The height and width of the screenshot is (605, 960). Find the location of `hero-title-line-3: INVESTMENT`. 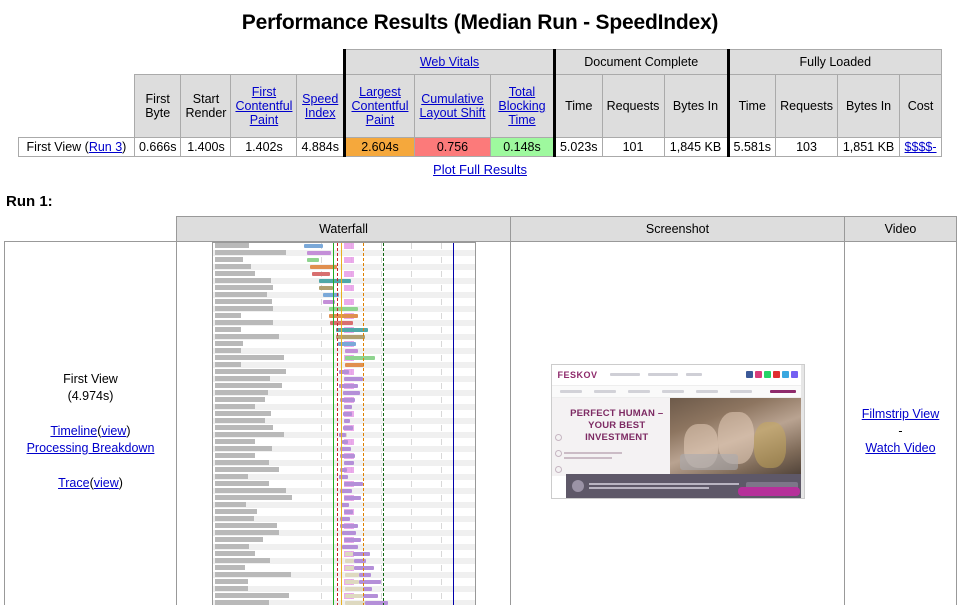

hero-title-line-3: INVESTMENT is located at coordinates (617, 437).